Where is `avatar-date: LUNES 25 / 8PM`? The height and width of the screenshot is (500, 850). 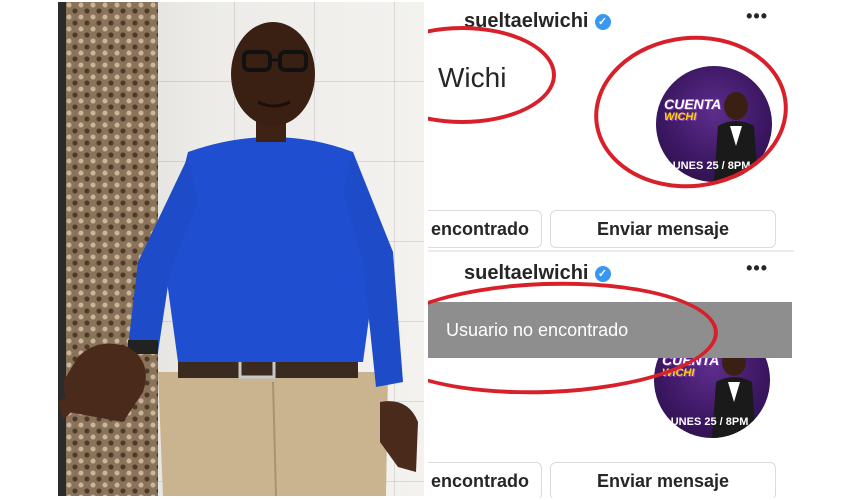
avatar-date: LUNES 25 / 8PM is located at coordinates (706, 422).